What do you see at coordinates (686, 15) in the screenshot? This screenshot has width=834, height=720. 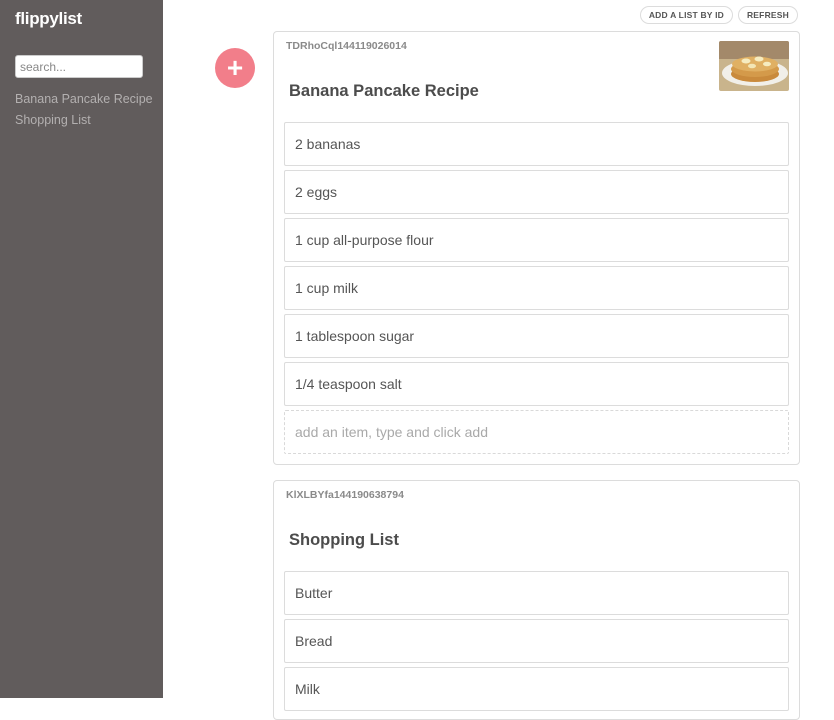 I see `add-list-by-id-button: ADD A LIST BY ID` at bounding box center [686, 15].